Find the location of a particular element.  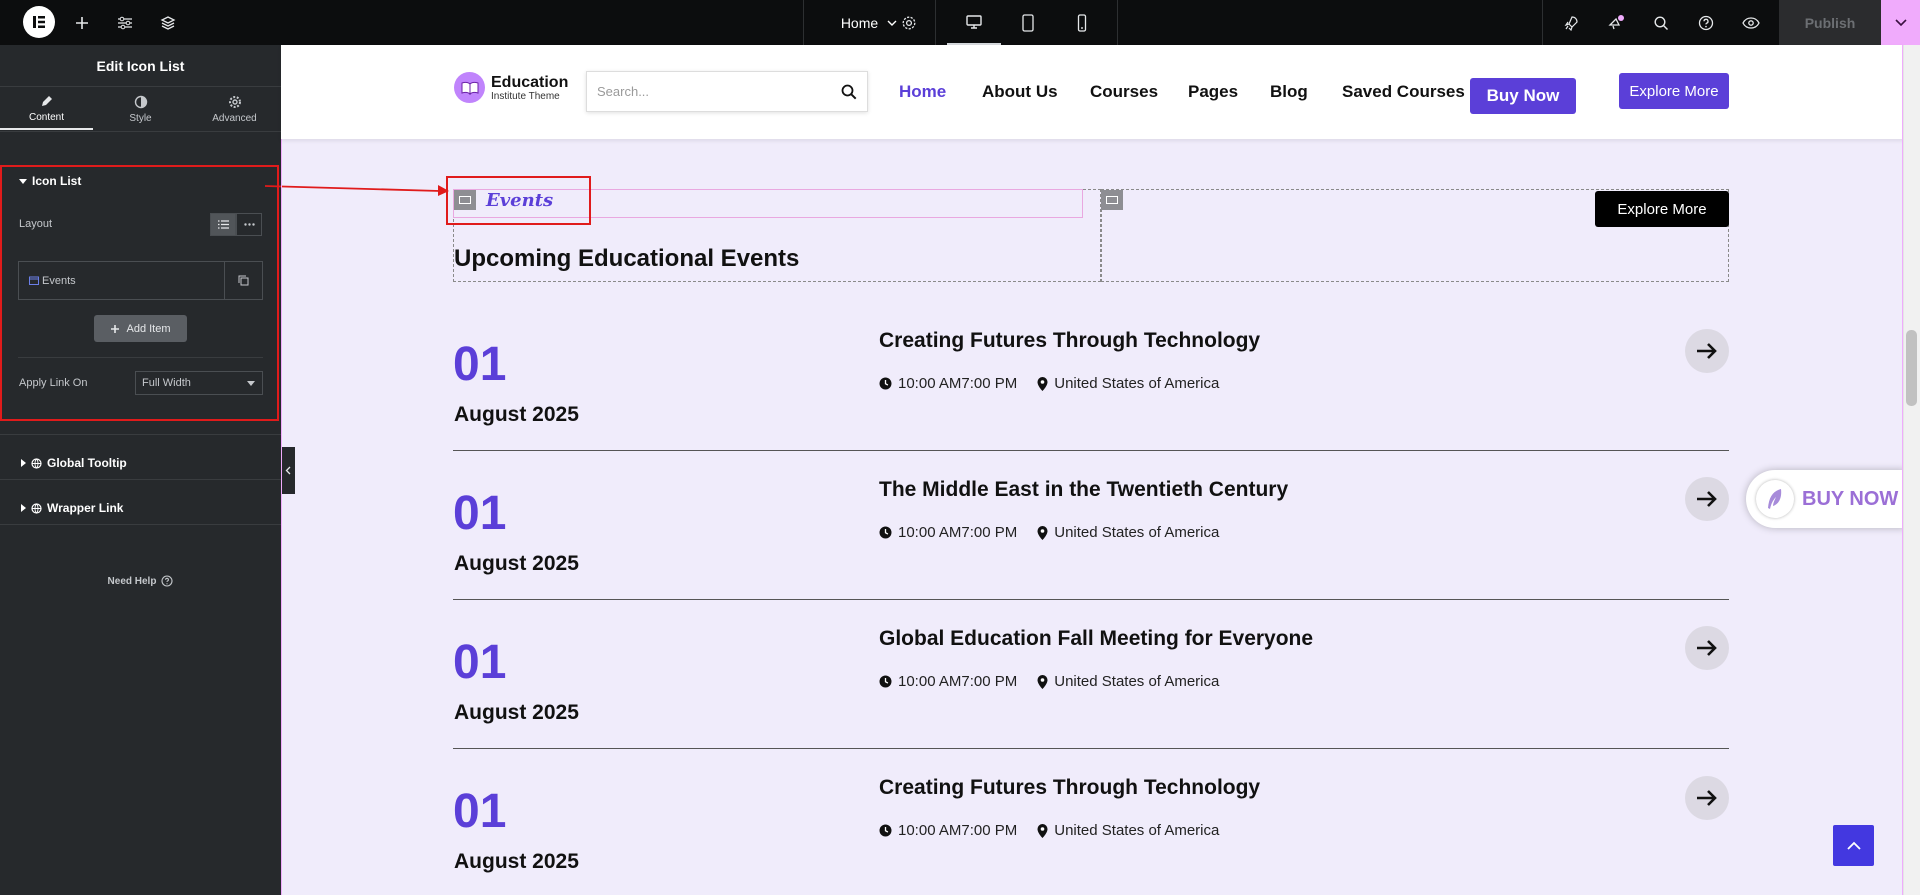

publish-button: Publish is located at coordinates (1830, 22).